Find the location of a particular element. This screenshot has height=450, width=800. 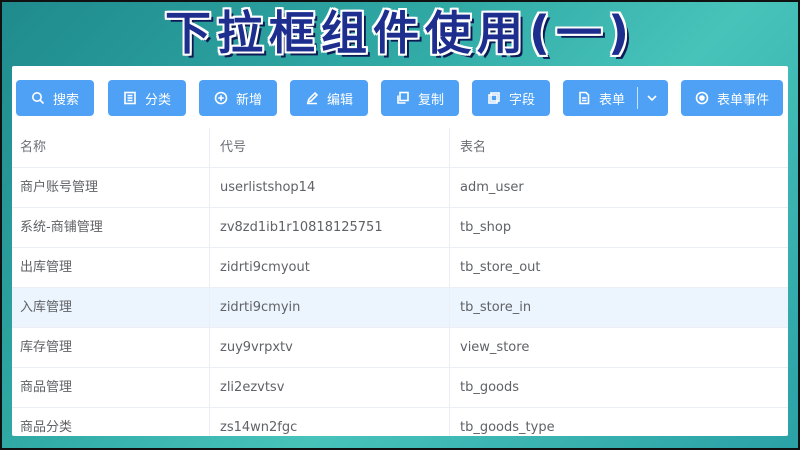

cell-table-name: tb_goods is located at coordinates (490, 387).